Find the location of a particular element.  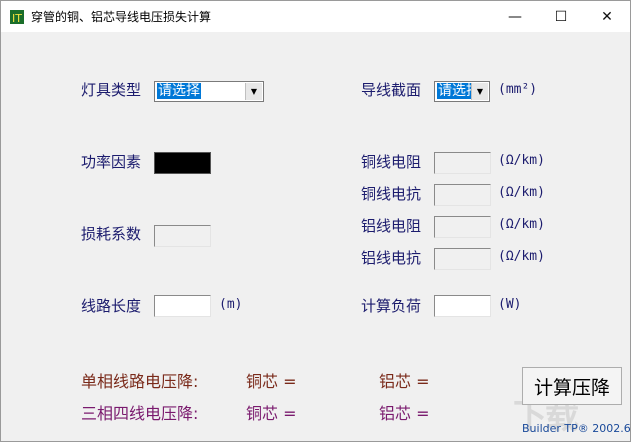

footer-credit: Builder TP® 2002.6 is located at coordinates (576, 428).